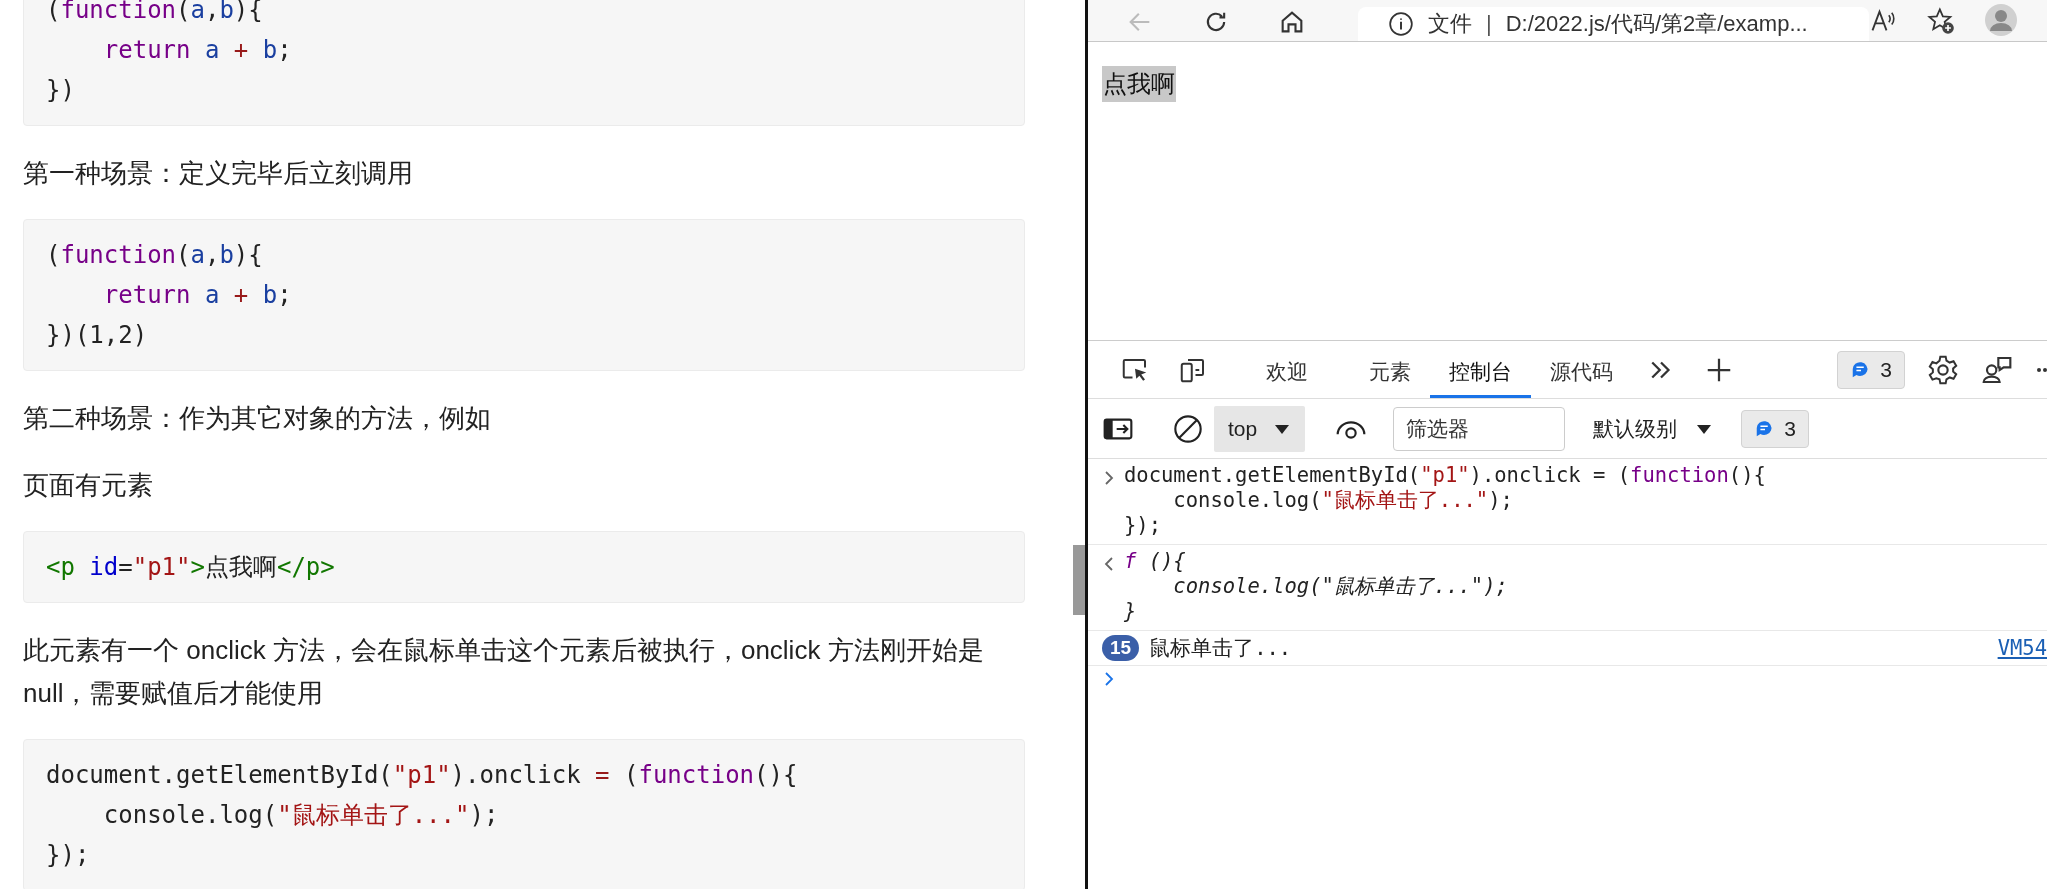 This screenshot has height=889, width=2047. Describe the element at coordinates (1943, 369) in the screenshot. I see `settings-icon` at that location.